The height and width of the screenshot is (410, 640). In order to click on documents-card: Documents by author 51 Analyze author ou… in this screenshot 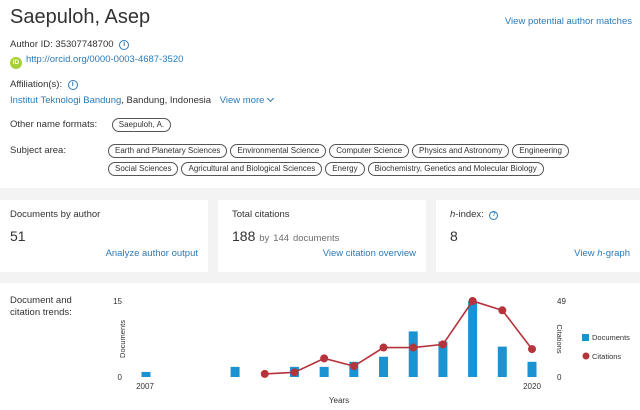, I will do `click(104, 236)`.